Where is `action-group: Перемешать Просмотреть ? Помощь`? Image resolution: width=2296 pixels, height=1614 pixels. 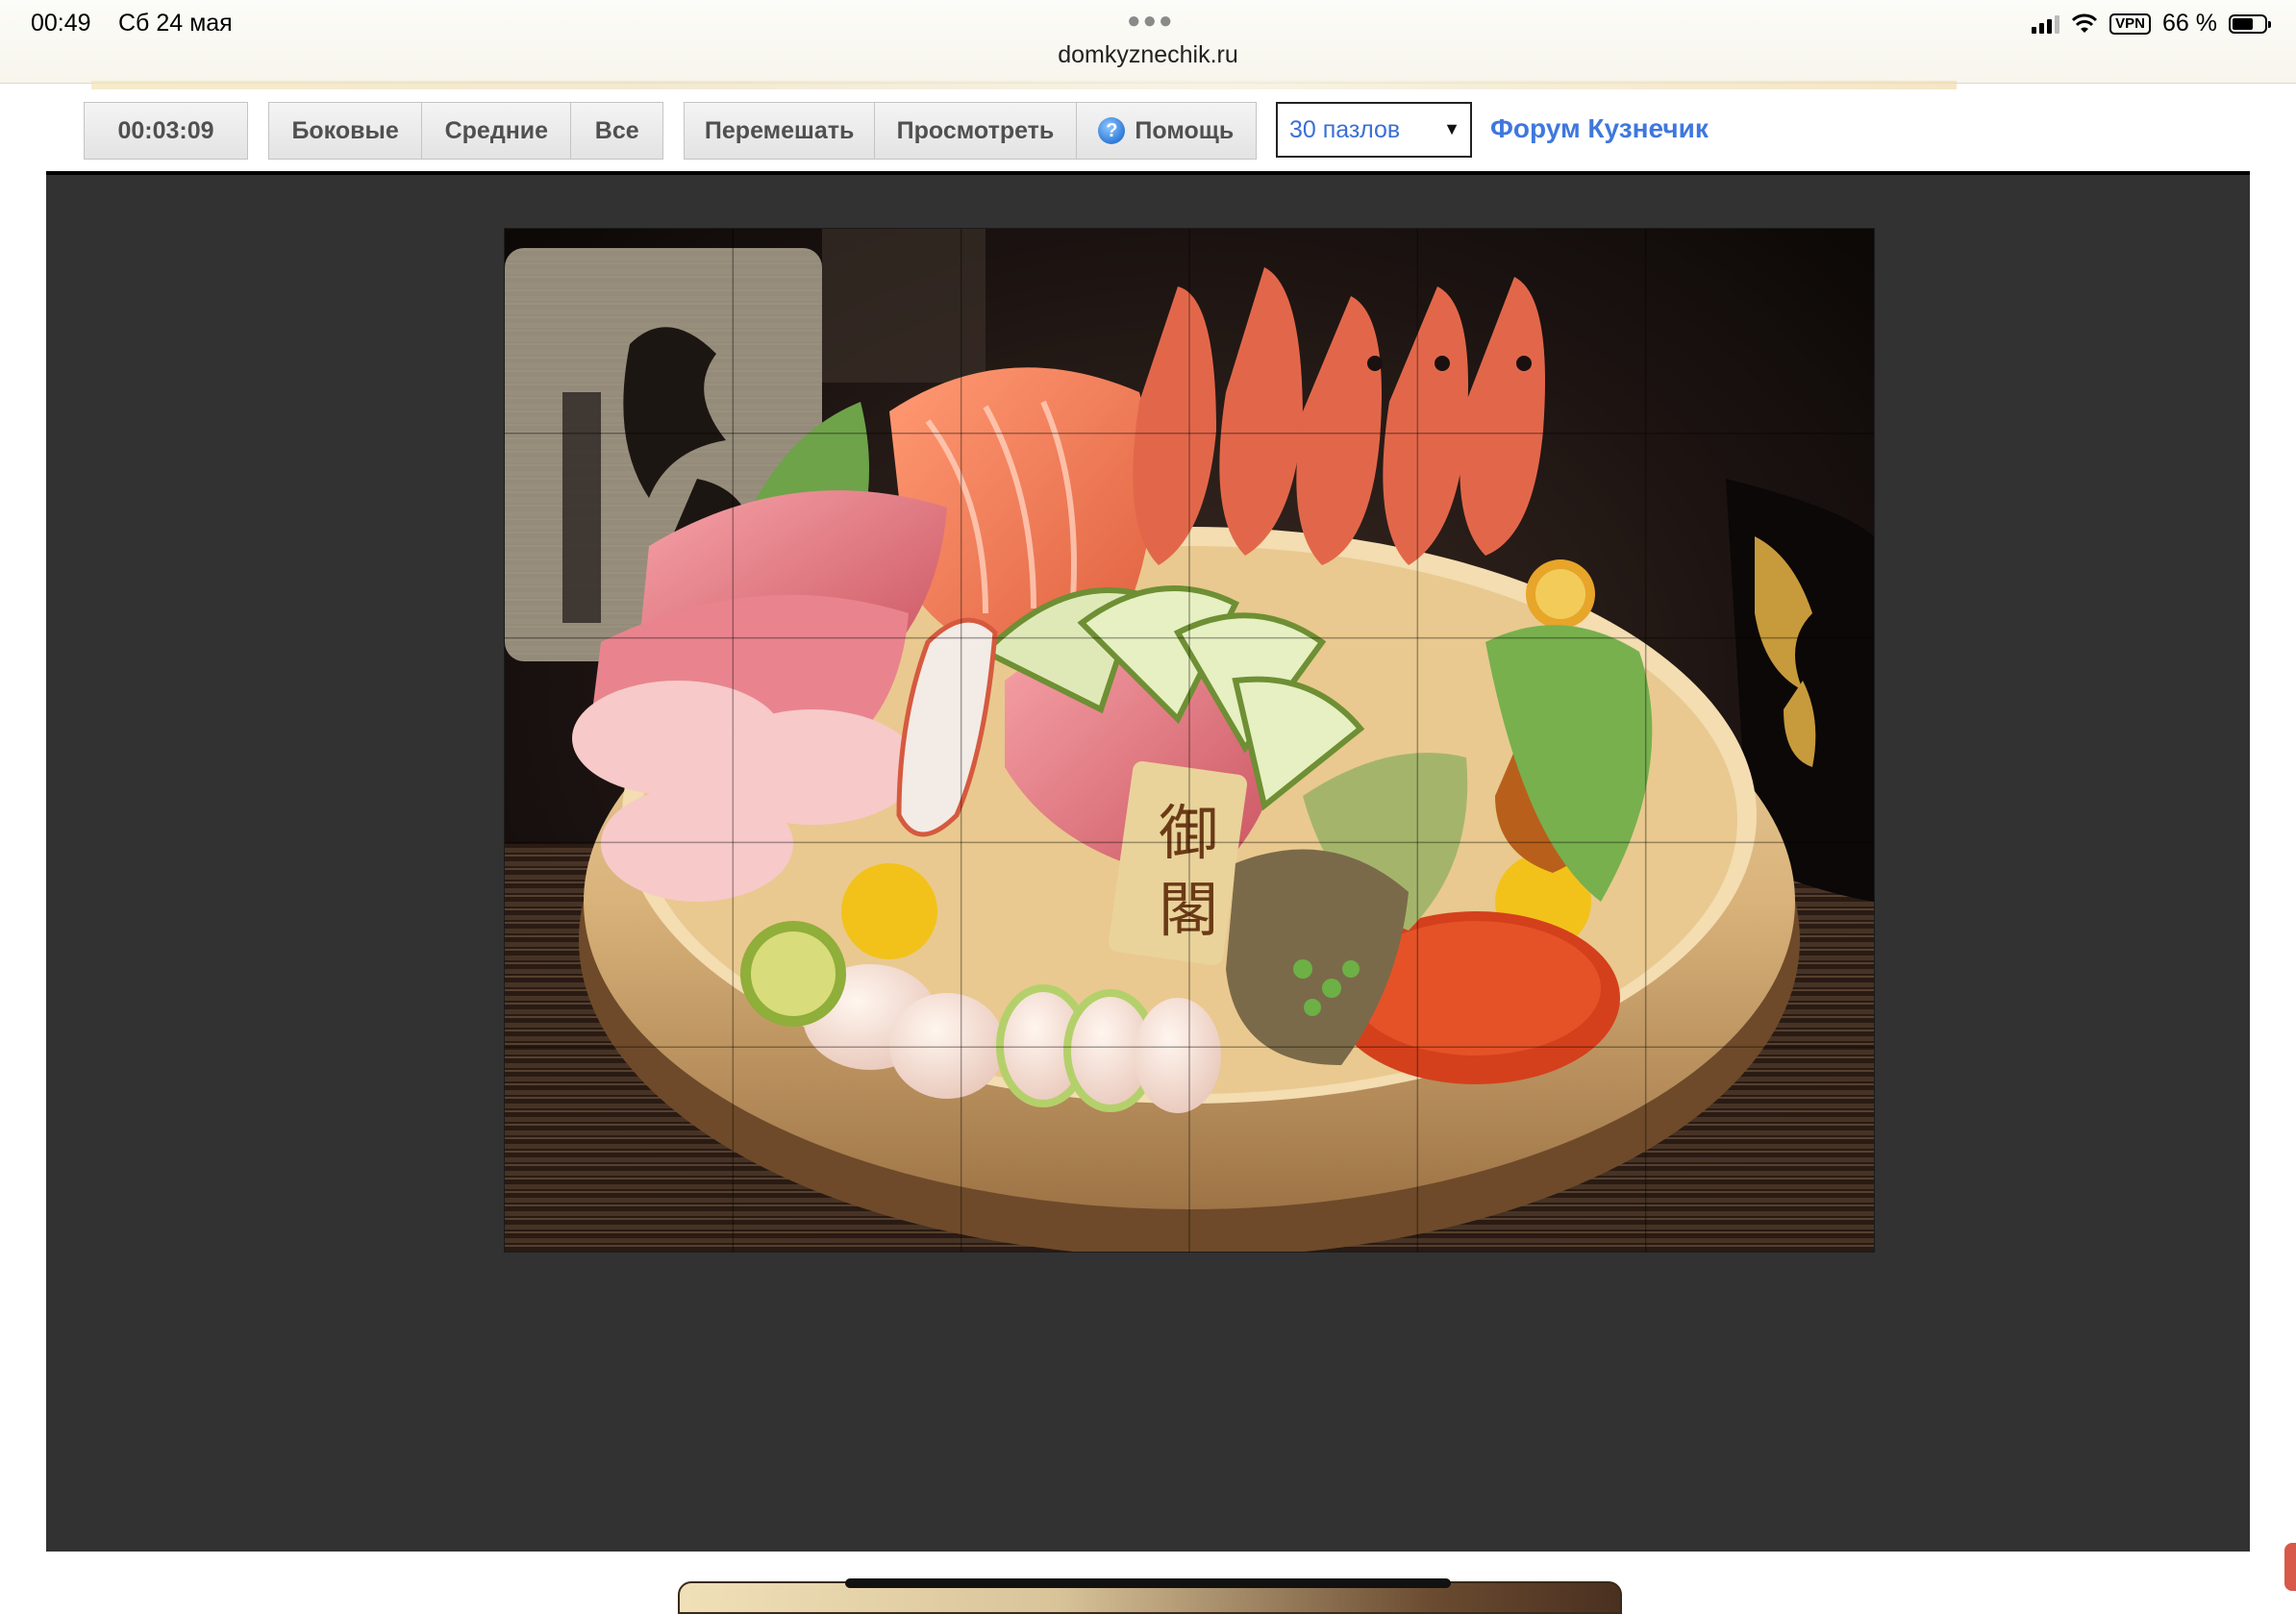 action-group: Перемешать Просмотреть ? Помощь is located at coordinates (970, 131).